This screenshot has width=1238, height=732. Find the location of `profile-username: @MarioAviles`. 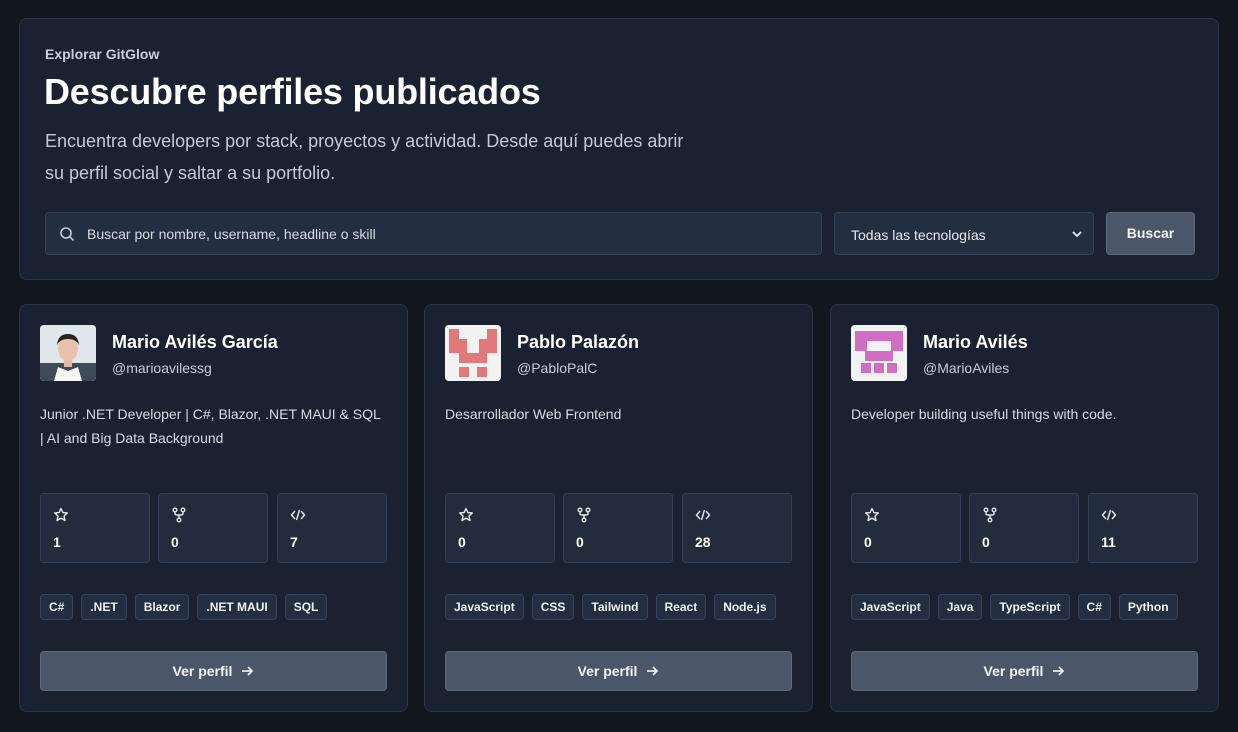

profile-username: @MarioAviles is located at coordinates (966, 368).